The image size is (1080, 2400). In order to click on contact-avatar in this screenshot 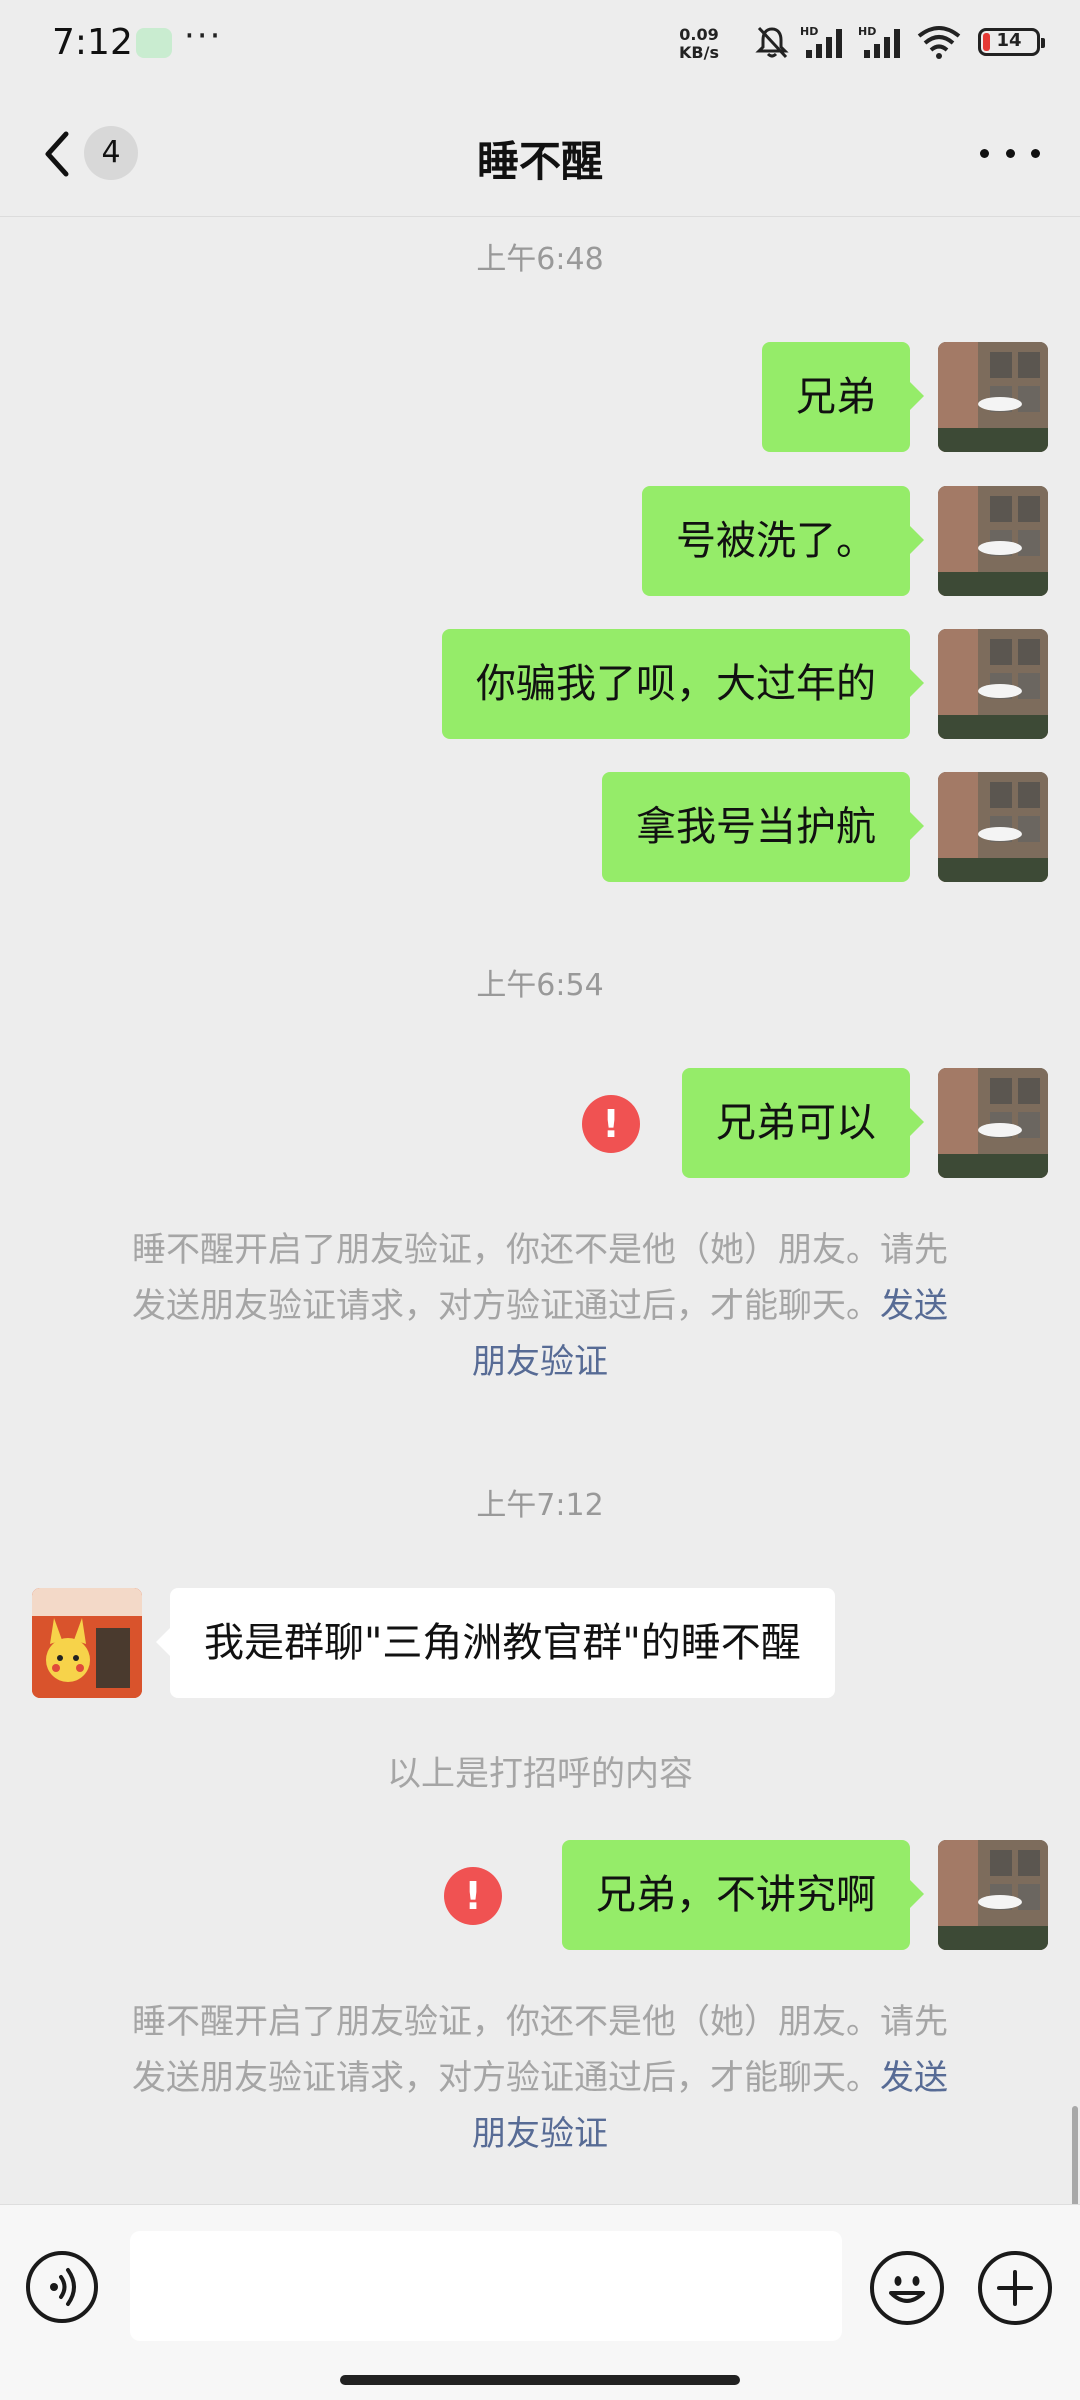, I will do `click(87, 1643)`.